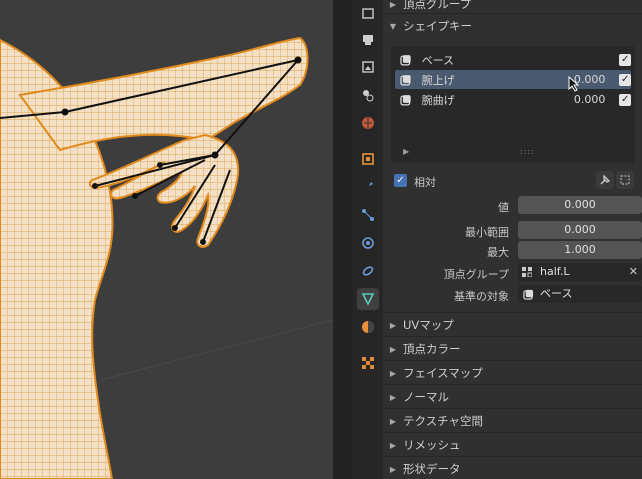  Describe the element at coordinates (489, 100) in the screenshot. I see `shape-key-name: 腕曲げ` at that location.